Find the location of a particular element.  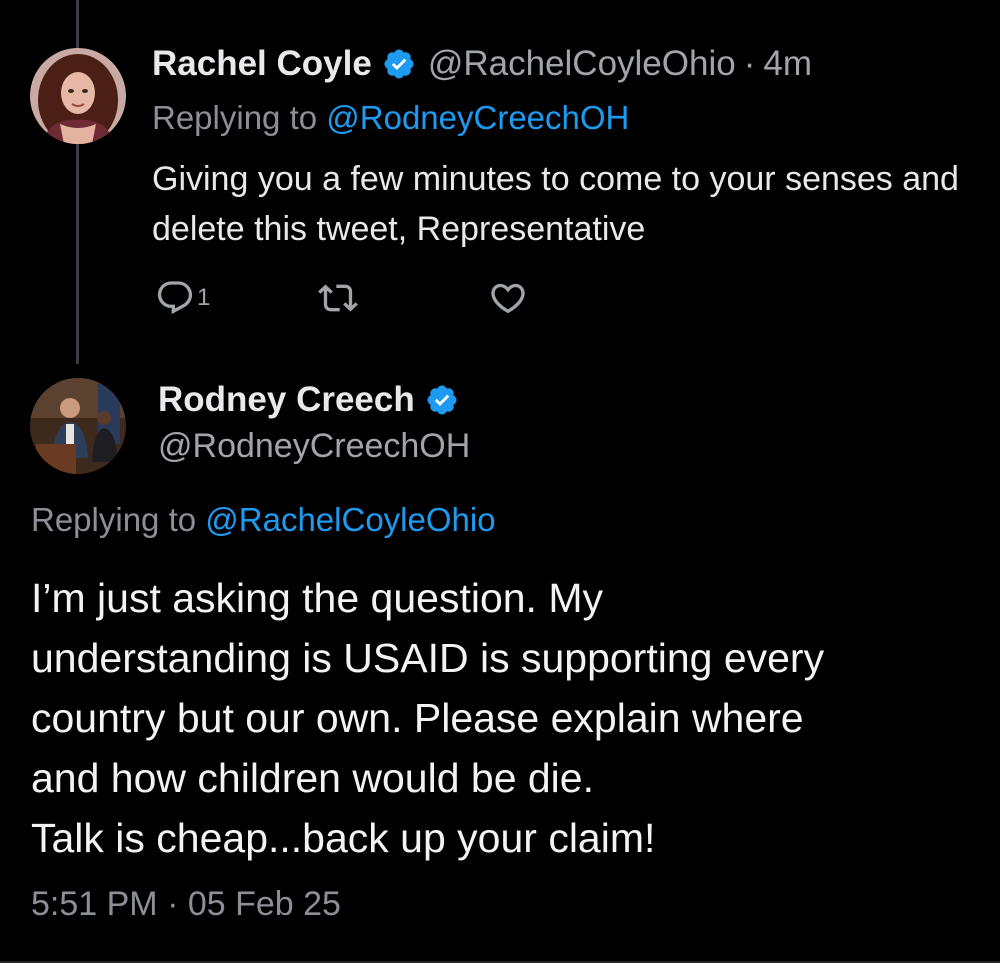

tweet-text-line: Talk is cheap...back up your claim! is located at coordinates (343, 838).